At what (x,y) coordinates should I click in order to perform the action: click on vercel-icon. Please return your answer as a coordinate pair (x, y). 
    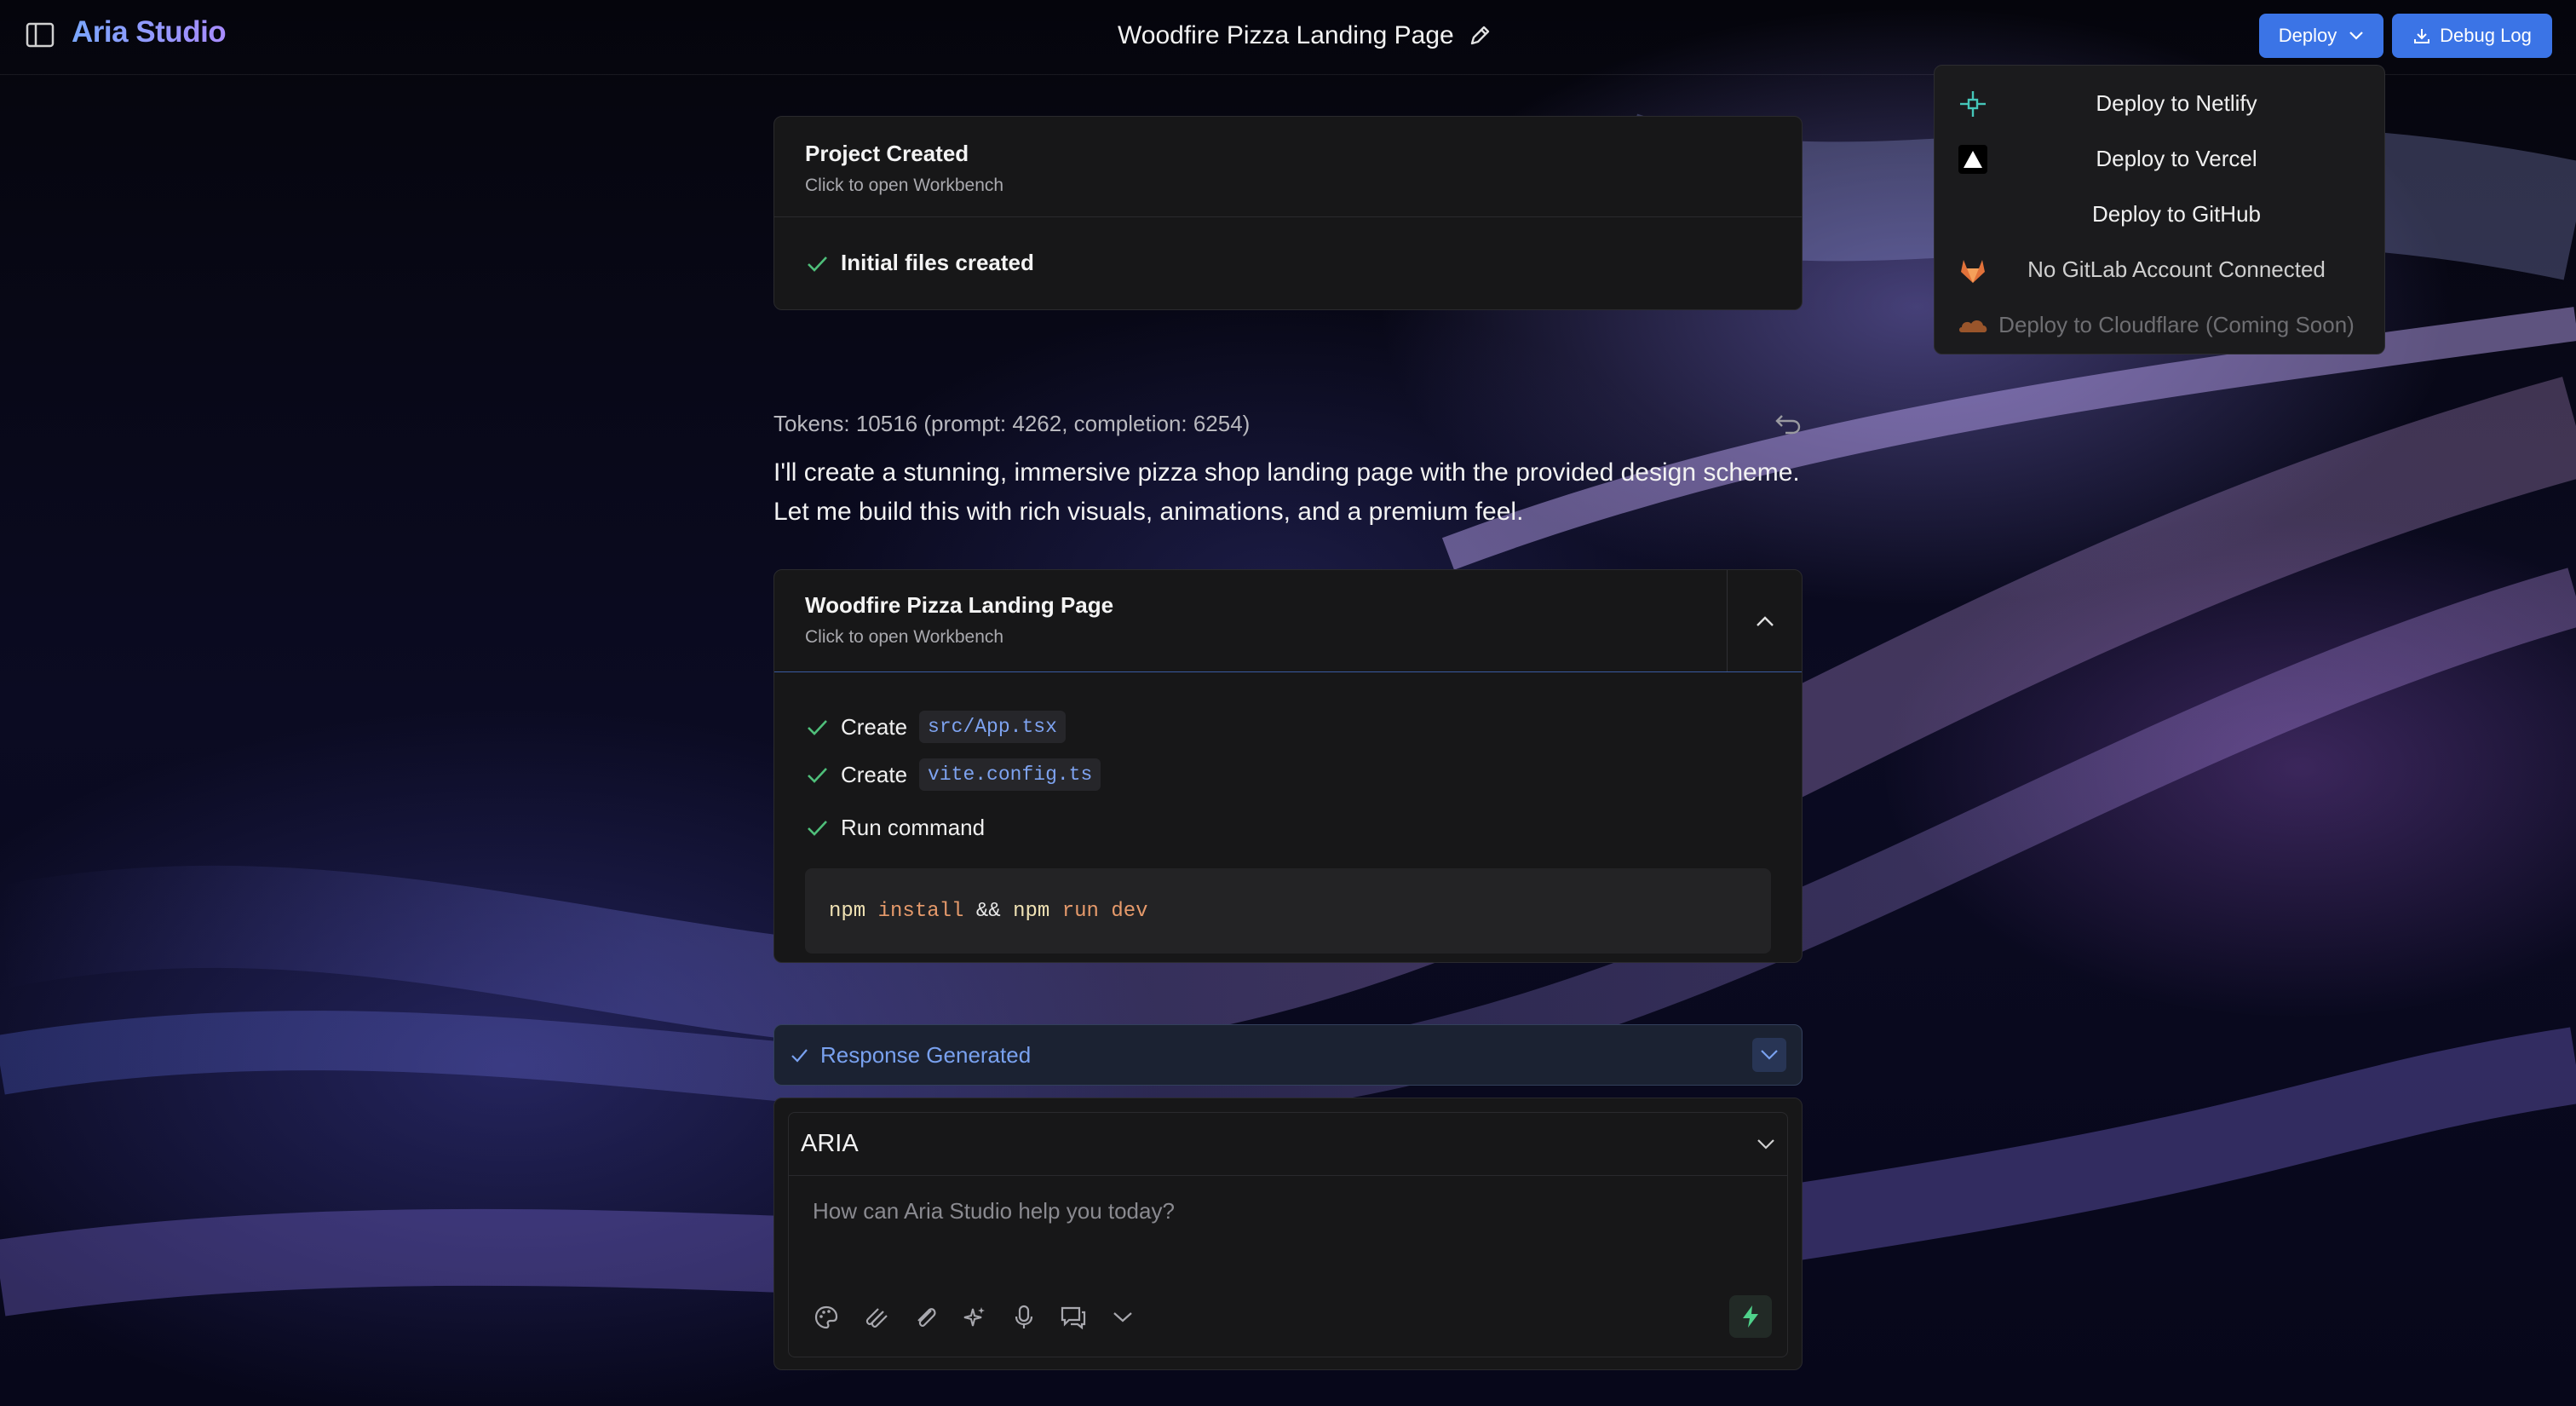
    Looking at the image, I should click on (1973, 159).